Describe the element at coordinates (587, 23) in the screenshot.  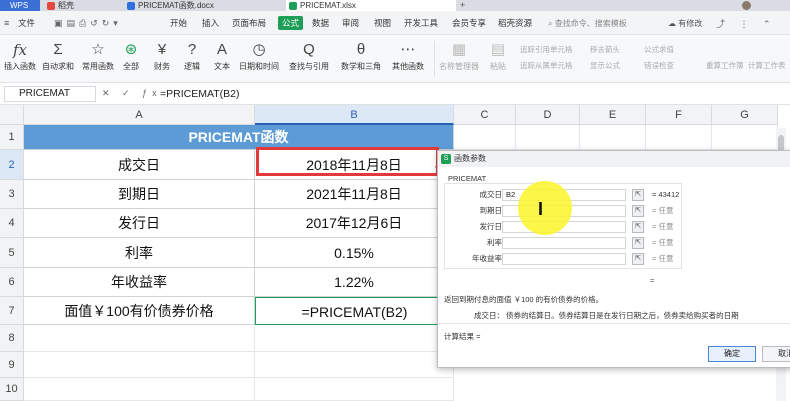
I see `search-box: ⌕ 查找命令、搜索模板` at that location.